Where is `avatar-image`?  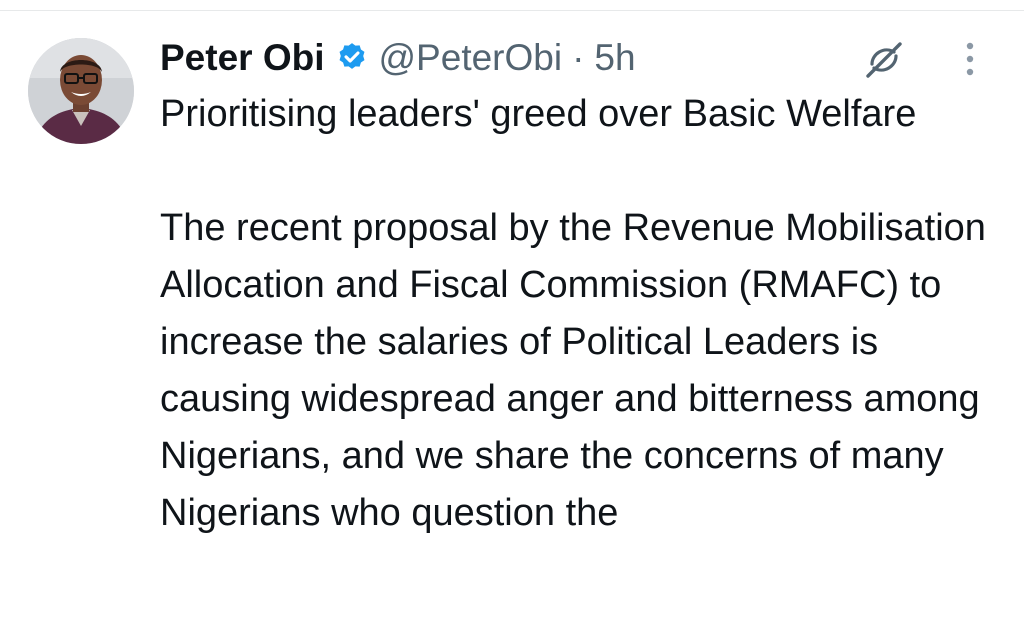
avatar-image is located at coordinates (81, 91).